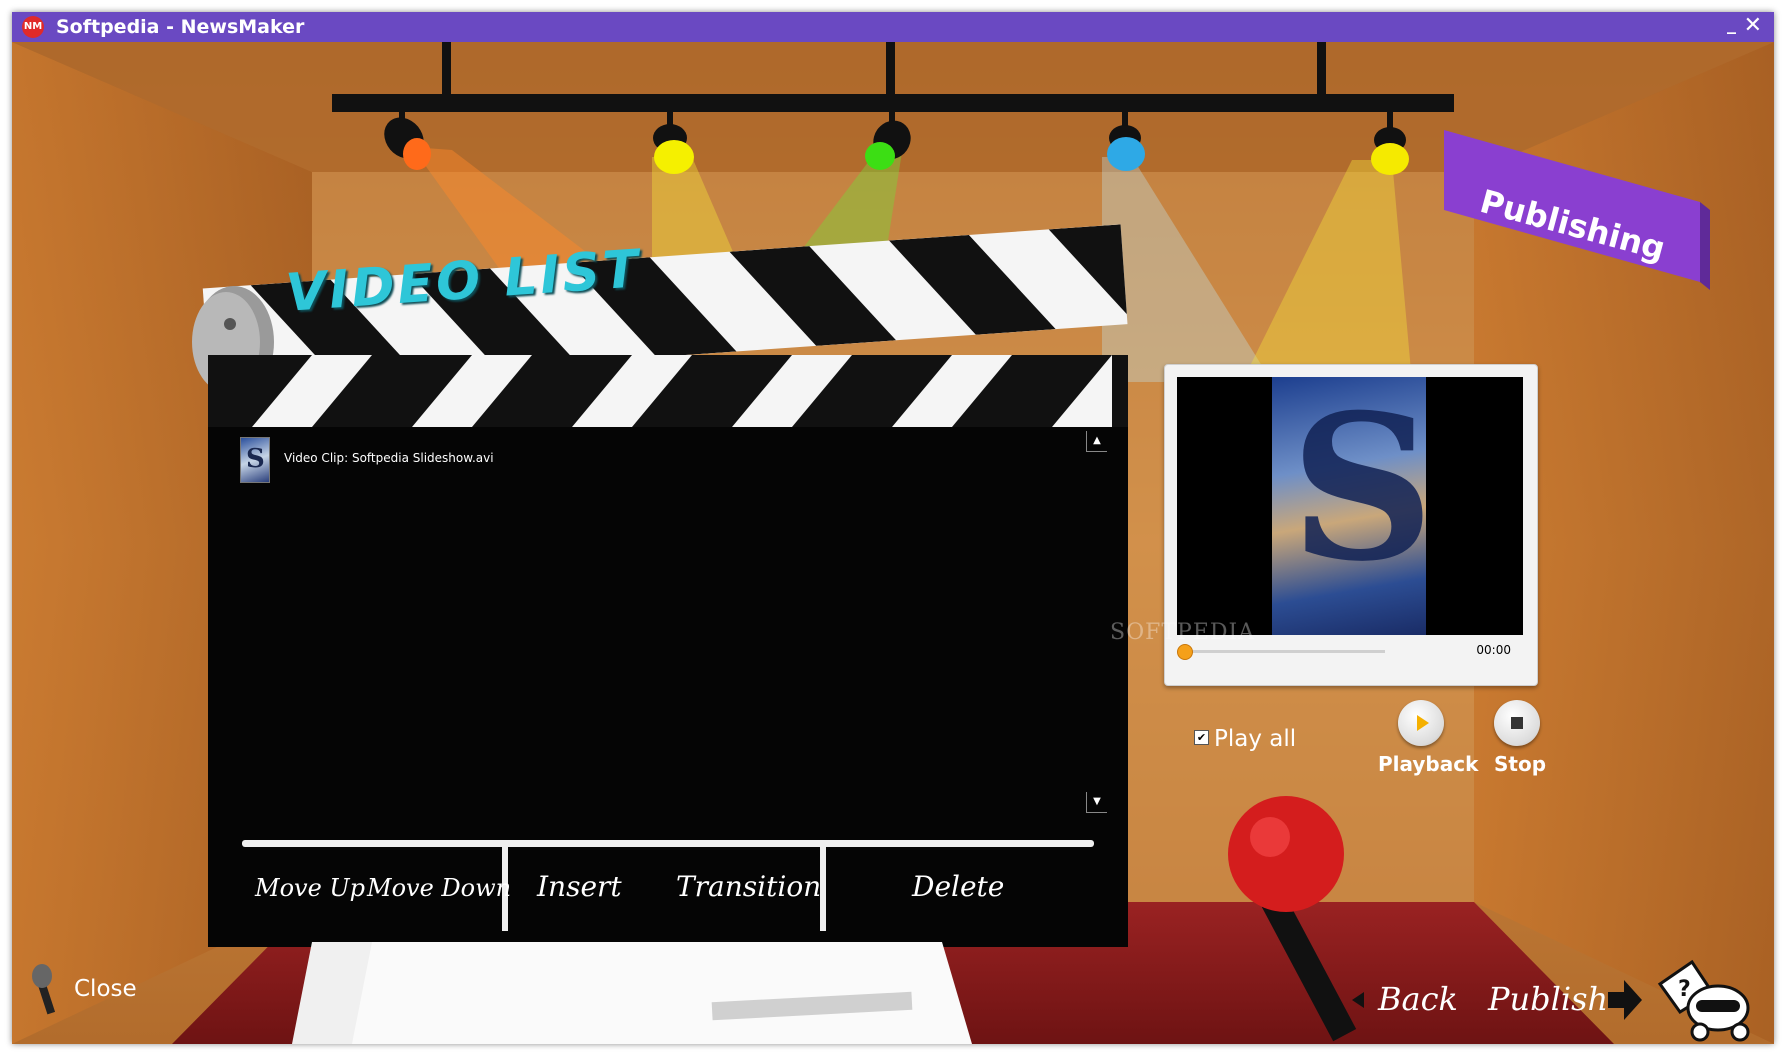 The width and height of the screenshot is (1792, 1064). Describe the element at coordinates (1201, 737) in the screenshot. I see `play-all-check: ✔` at that location.